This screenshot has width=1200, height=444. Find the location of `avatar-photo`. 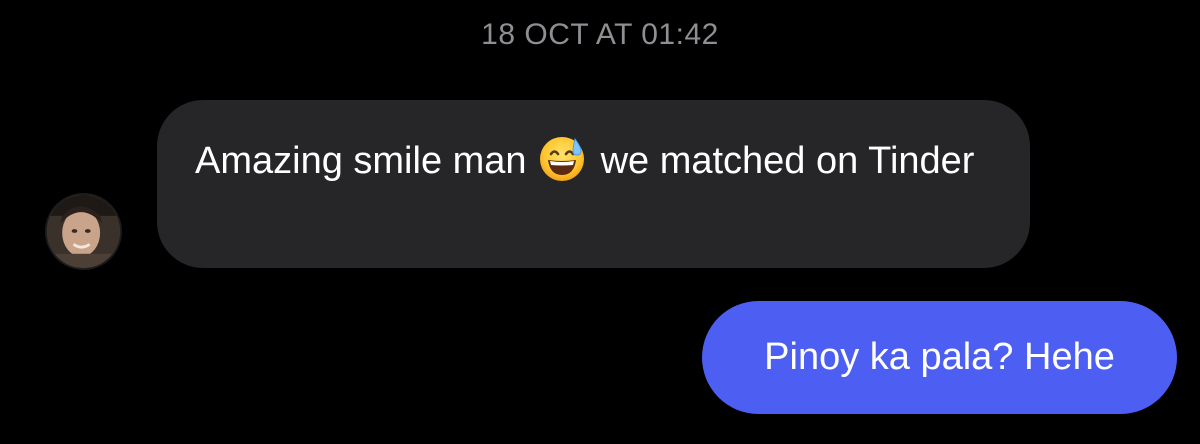

avatar-photo is located at coordinates (83, 231).